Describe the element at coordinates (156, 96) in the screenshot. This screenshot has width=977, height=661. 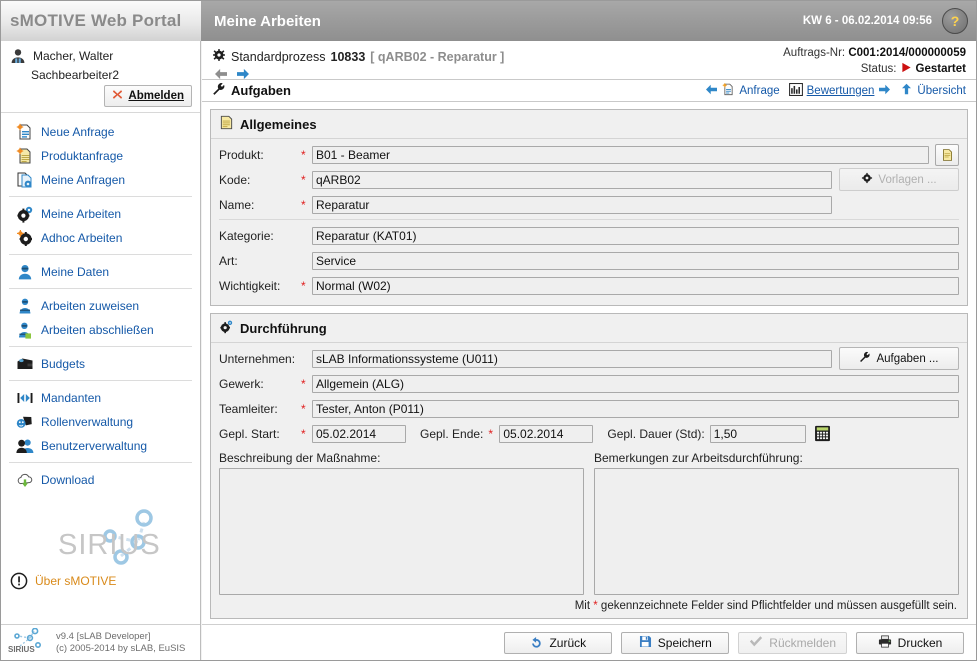
I see `logout-label: Abmelden` at that location.